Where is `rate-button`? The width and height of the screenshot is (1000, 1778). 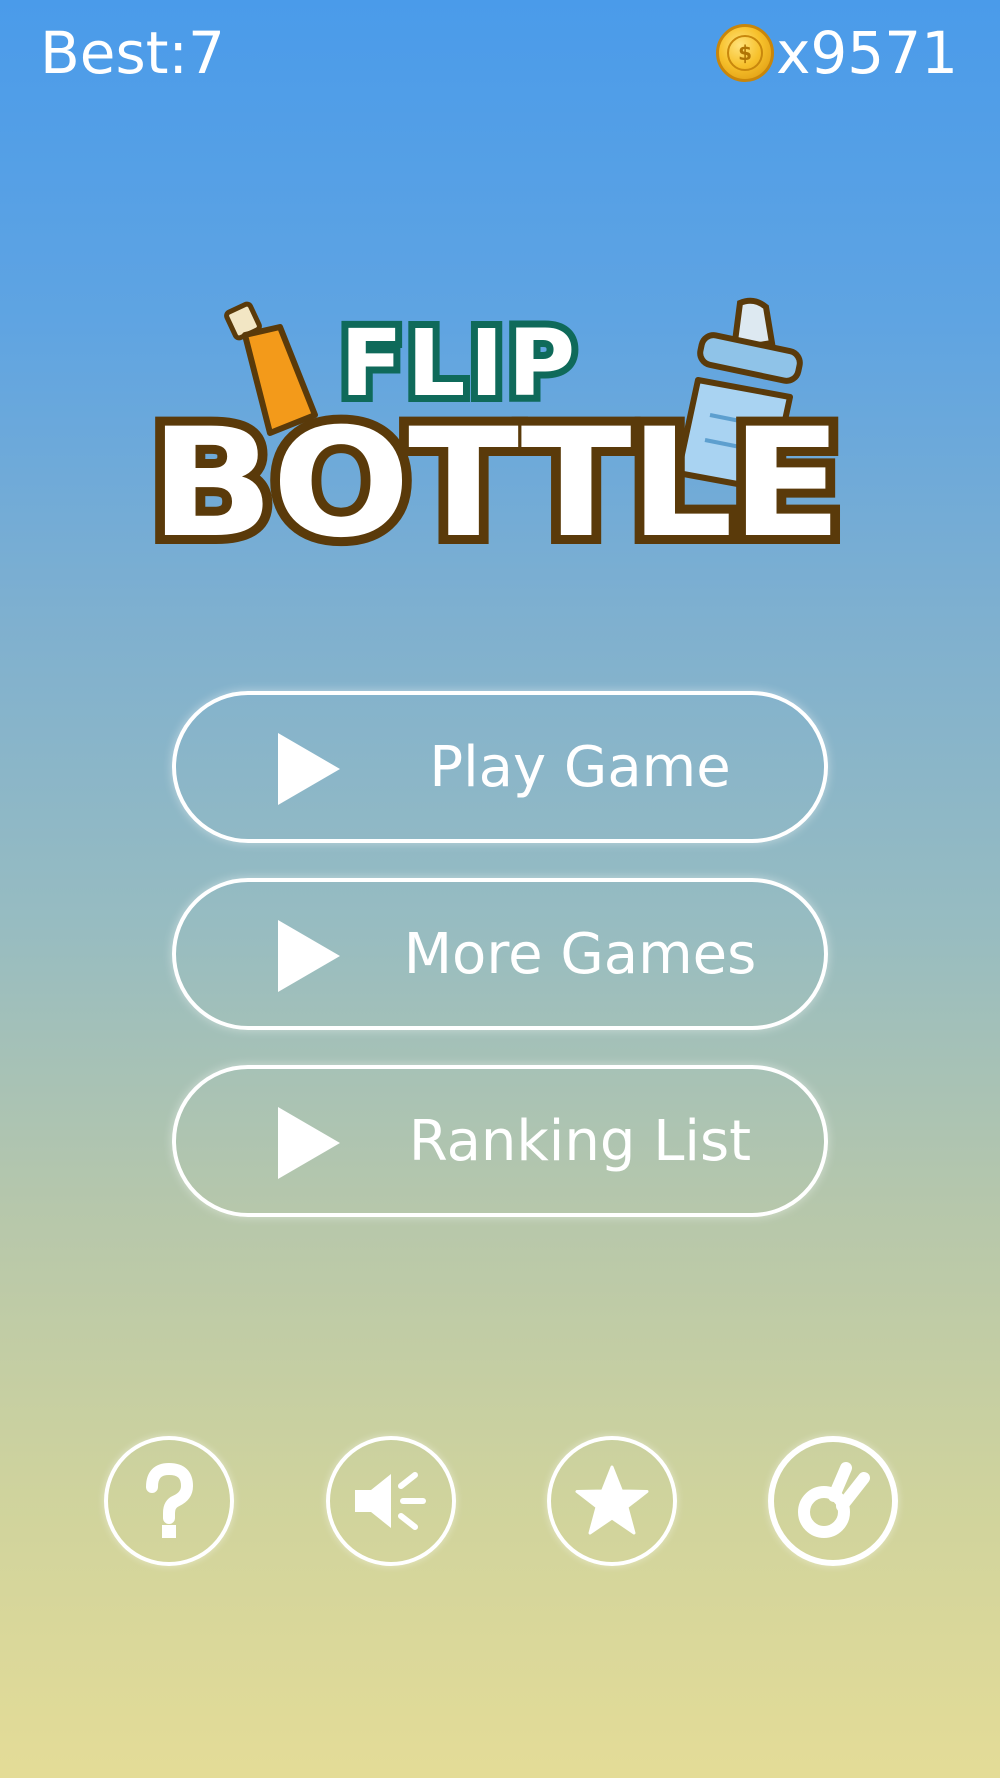
rate-button is located at coordinates (612, 1501).